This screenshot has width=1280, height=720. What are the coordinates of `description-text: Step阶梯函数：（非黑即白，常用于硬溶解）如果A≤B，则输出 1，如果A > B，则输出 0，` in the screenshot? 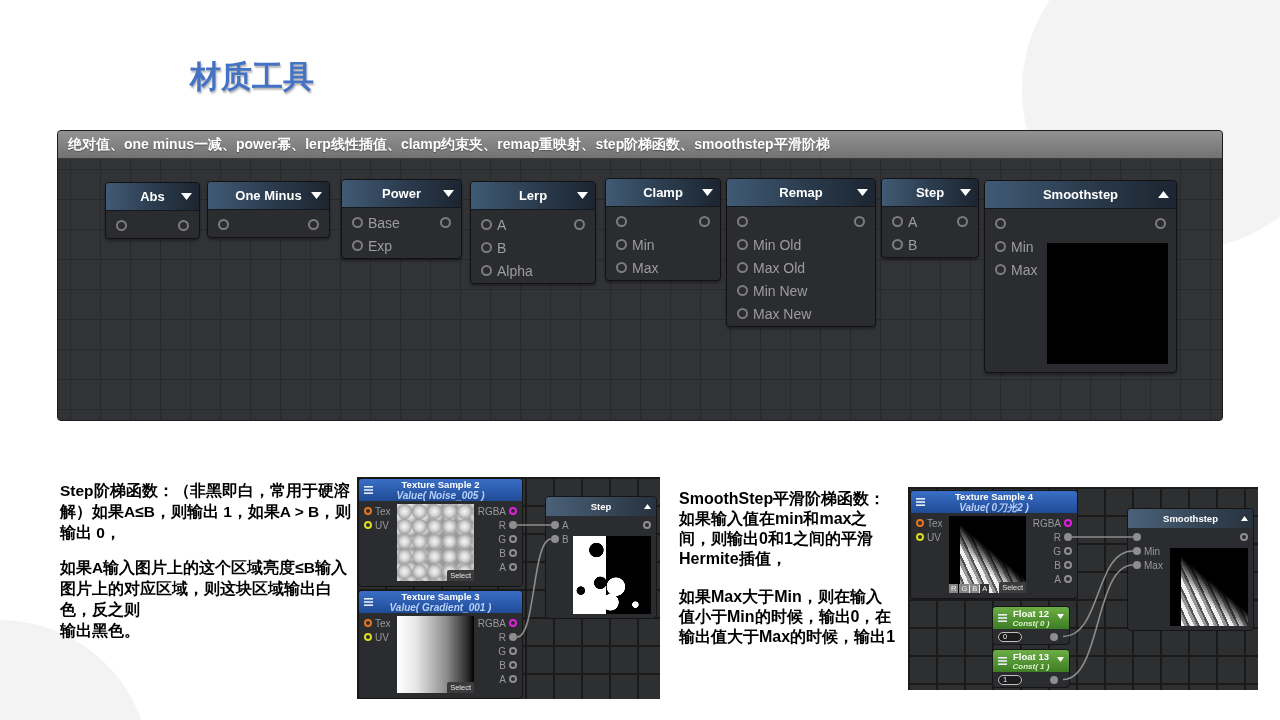 It's located at (206, 512).